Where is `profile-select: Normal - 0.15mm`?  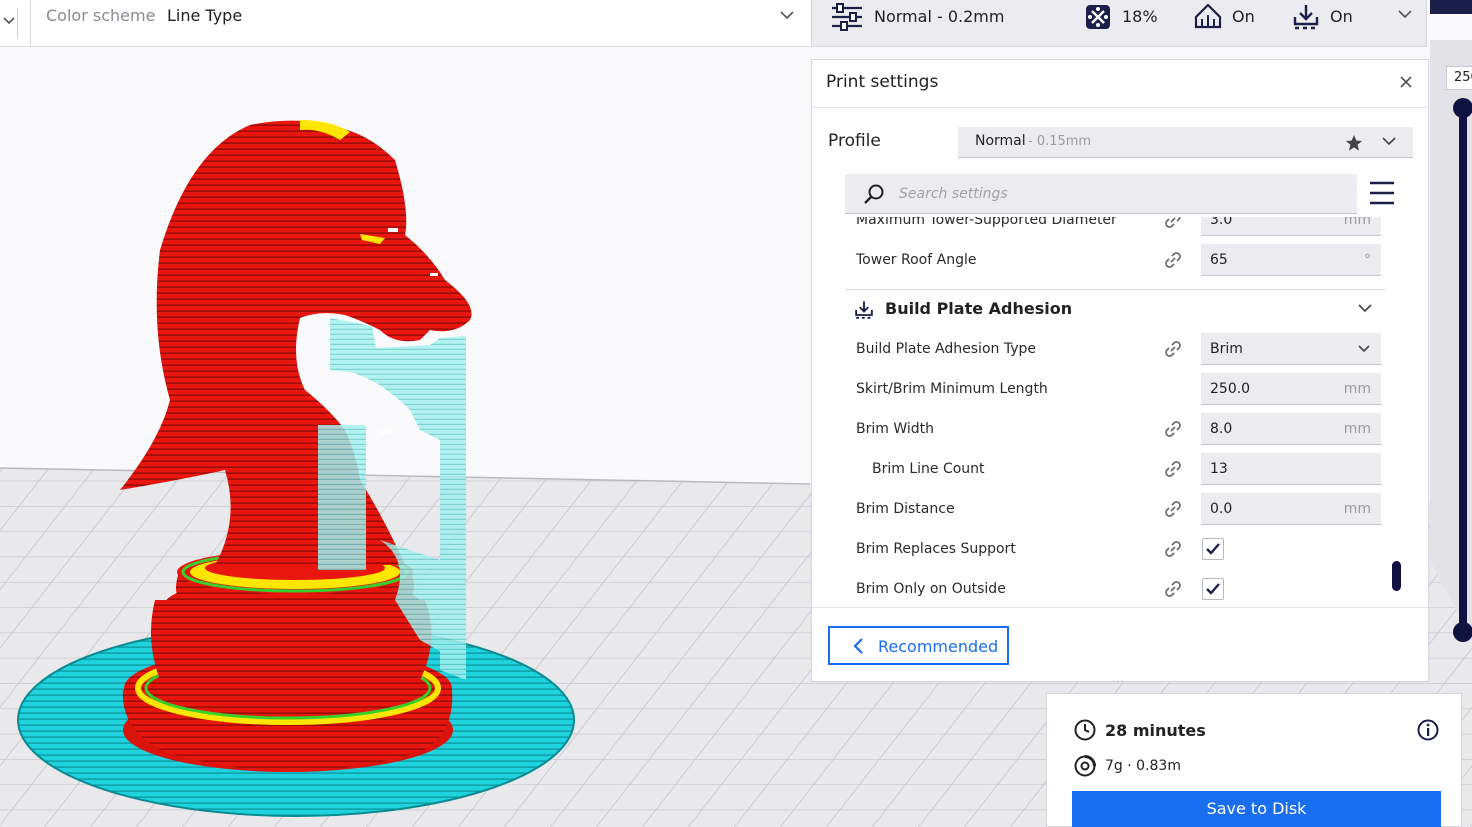 profile-select: Normal - 0.15mm is located at coordinates (1185, 142).